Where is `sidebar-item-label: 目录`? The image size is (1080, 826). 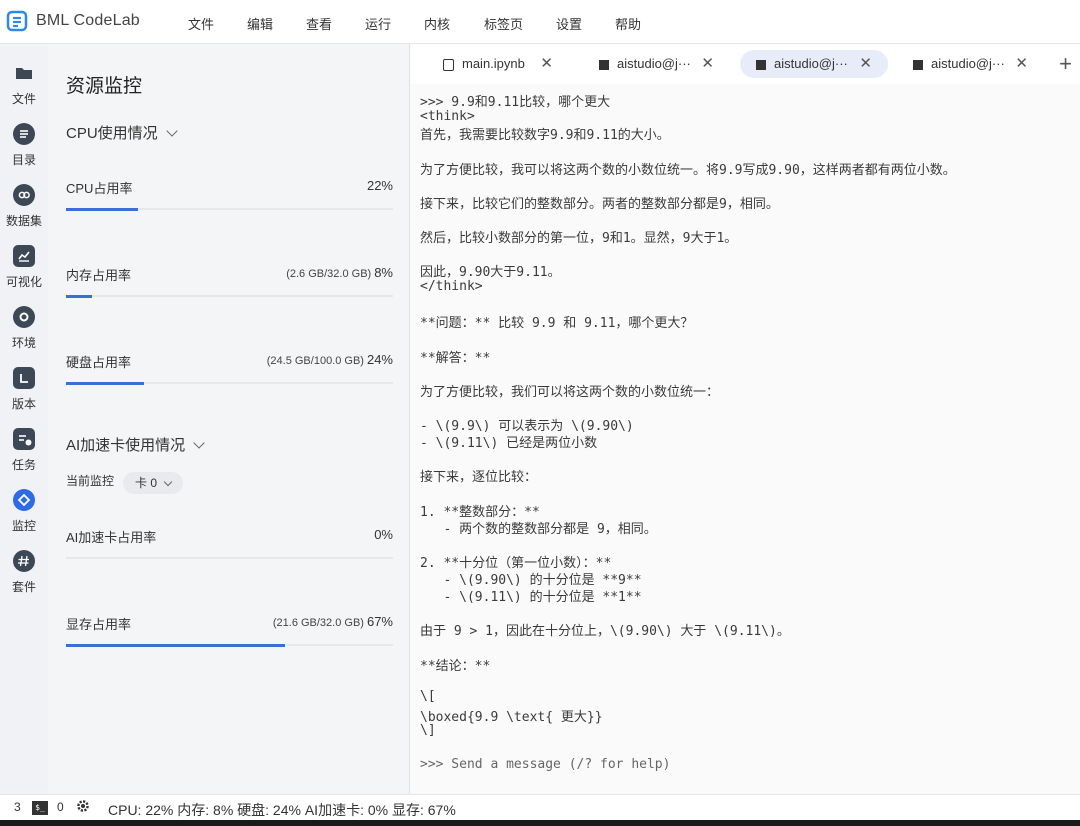 sidebar-item-label: 目录 is located at coordinates (23, 160).